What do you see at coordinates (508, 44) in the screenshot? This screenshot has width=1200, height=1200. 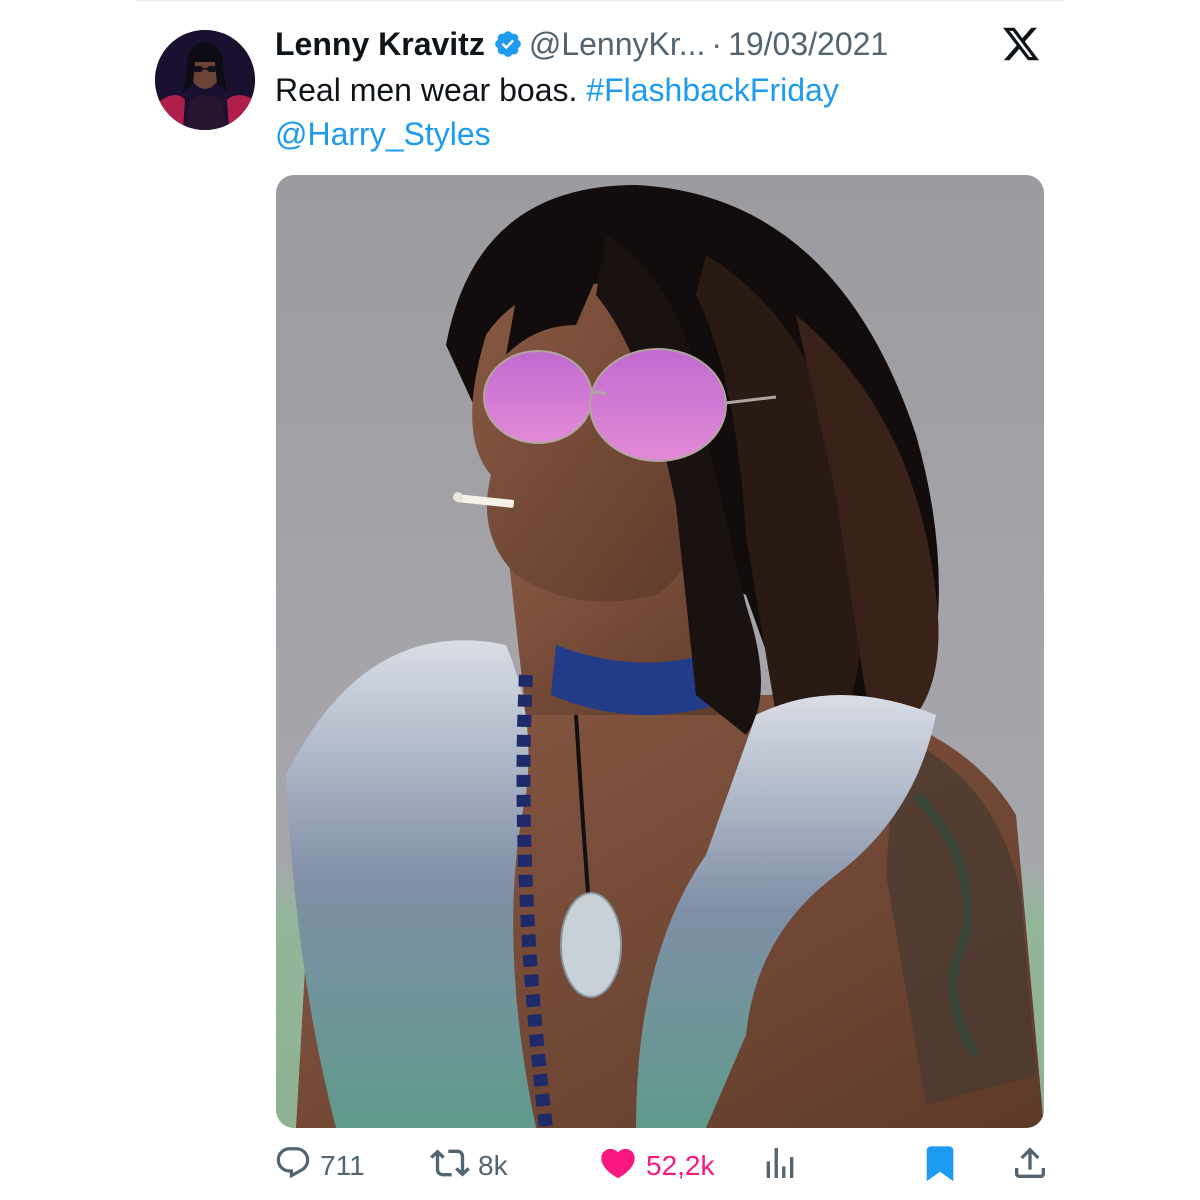 I see `verified-badge-icon` at bounding box center [508, 44].